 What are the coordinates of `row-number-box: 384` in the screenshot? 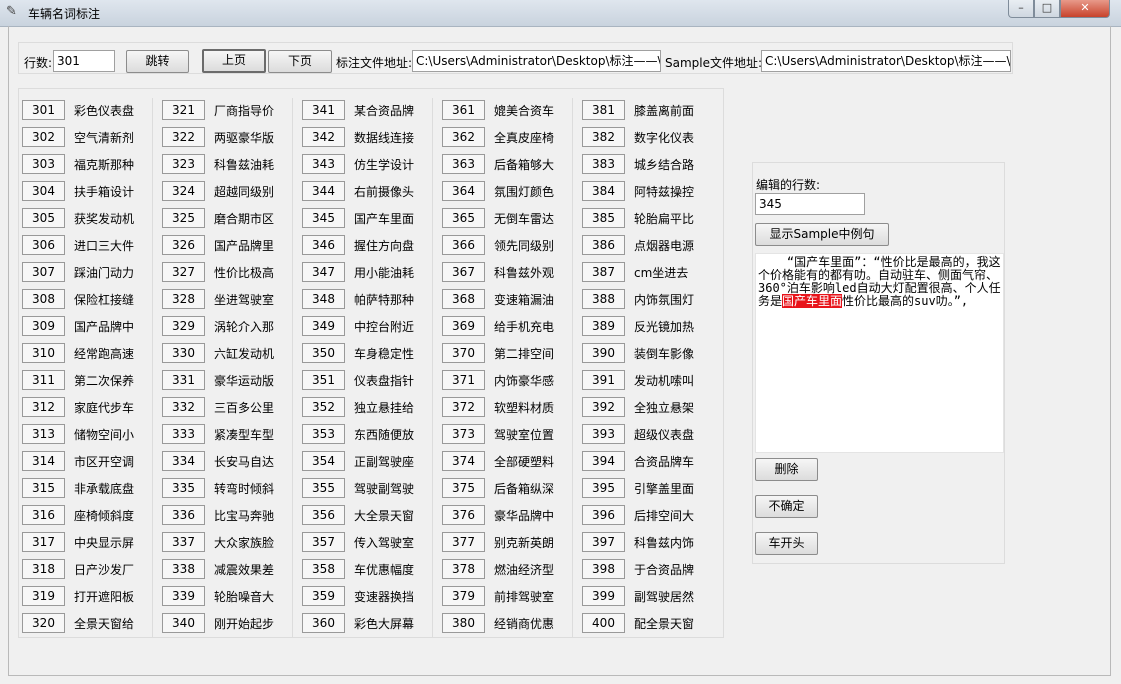 It's located at (603, 191).